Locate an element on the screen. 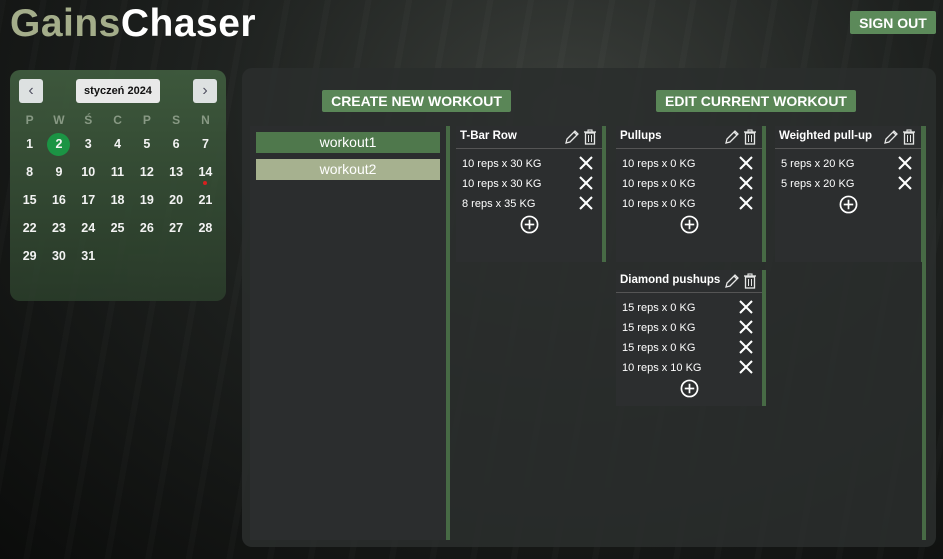 Image resolution: width=943 pixels, height=559 pixels. weekday-header: W is located at coordinates (59, 120).